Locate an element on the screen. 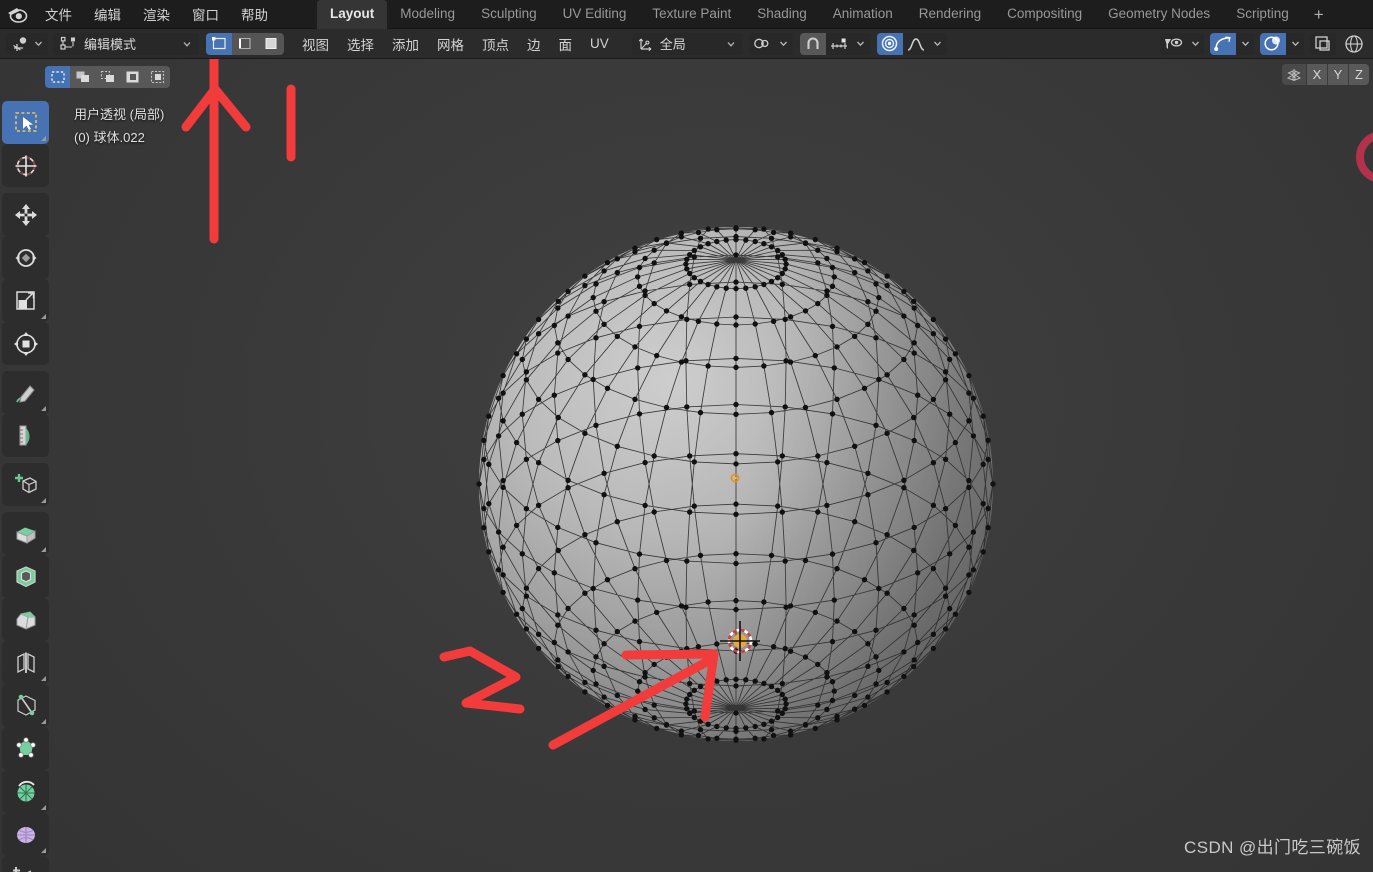 This screenshot has height=872, width=1373. snap-target-increment-icon is located at coordinates (838, 43).